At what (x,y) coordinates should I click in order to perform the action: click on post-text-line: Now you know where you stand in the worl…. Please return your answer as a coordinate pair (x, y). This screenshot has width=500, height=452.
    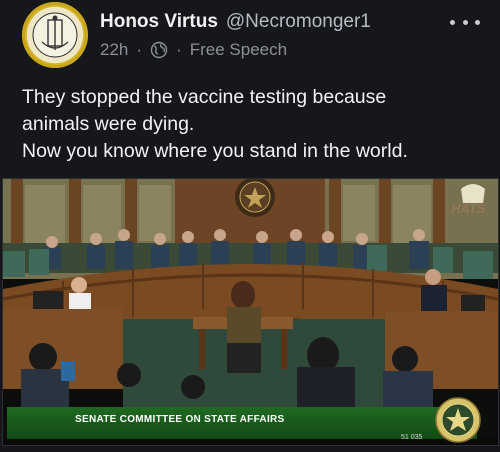
    Looking at the image, I should click on (215, 151).